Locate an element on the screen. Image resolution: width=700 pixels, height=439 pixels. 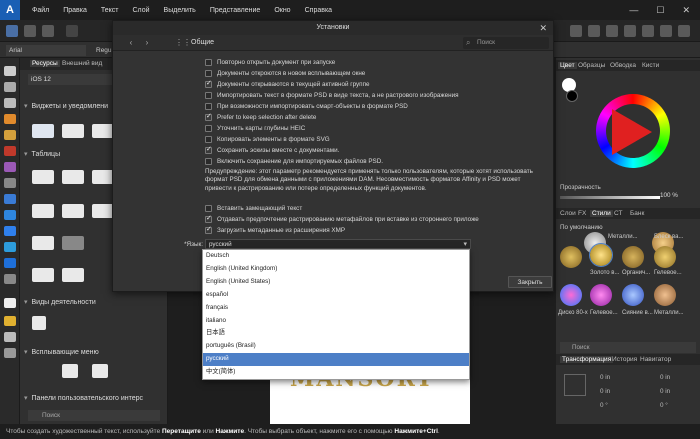
opacity-value: 100 % is located at coordinates (669, 195).